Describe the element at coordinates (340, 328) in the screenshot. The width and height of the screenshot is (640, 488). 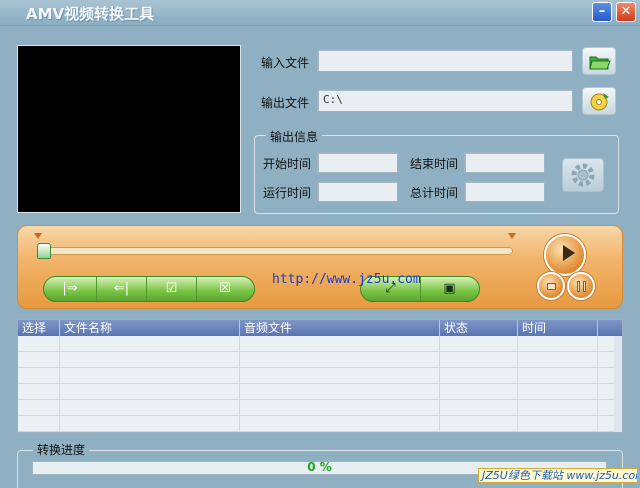
I see `column-header-audio: 音频文件` at that location.